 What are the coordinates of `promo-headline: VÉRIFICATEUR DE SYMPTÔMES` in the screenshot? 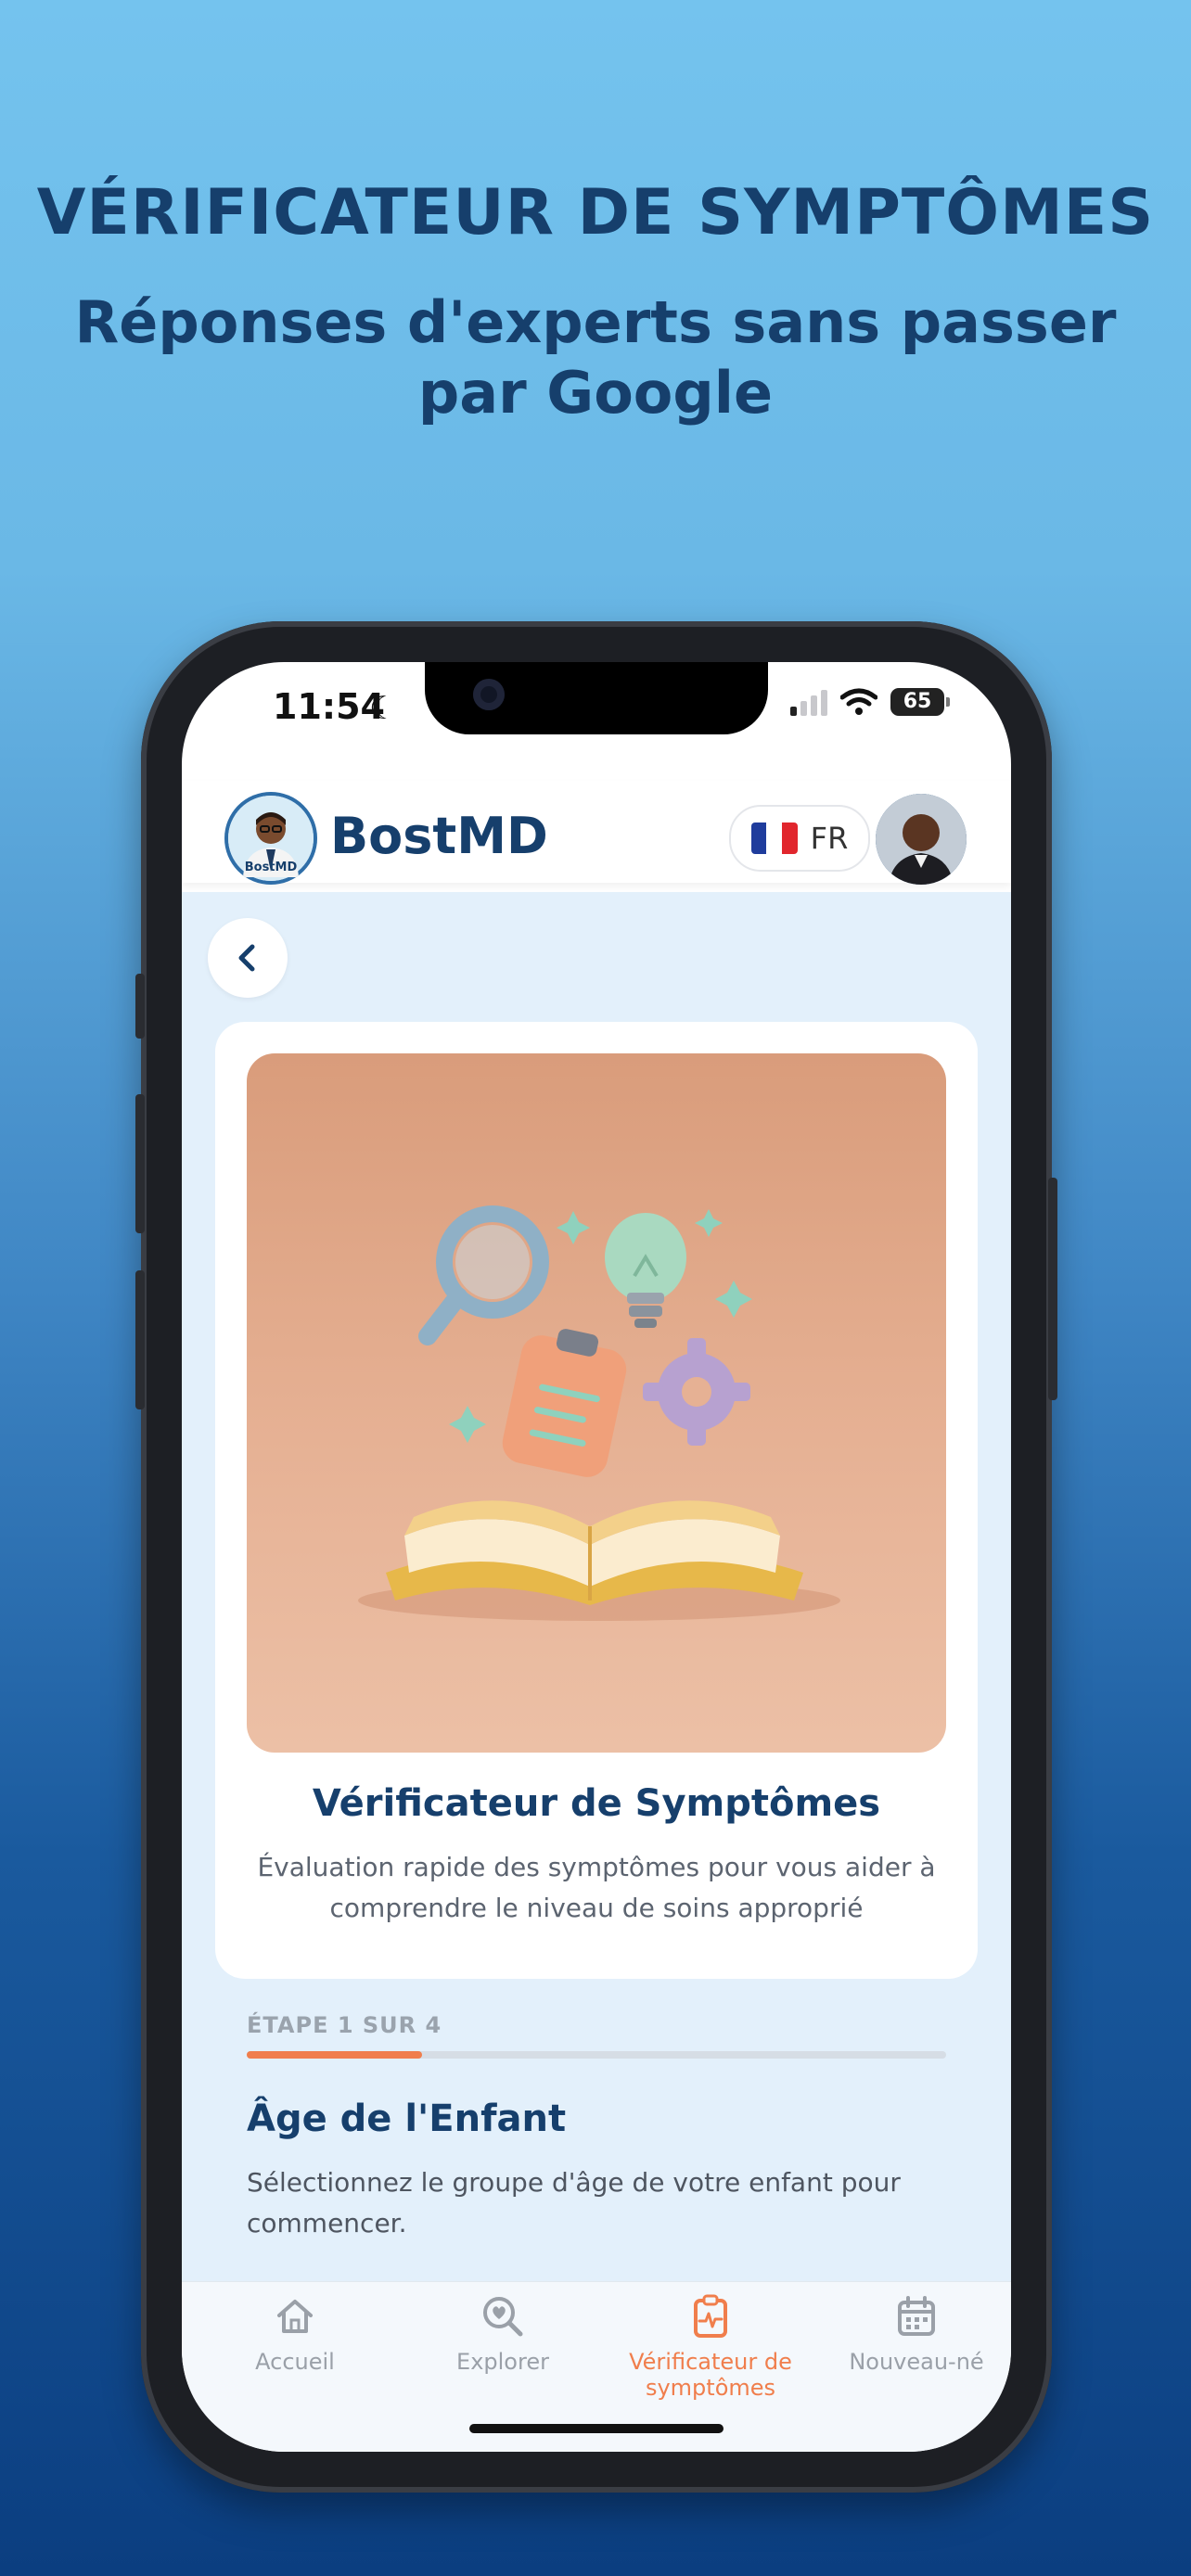 It's located at (595, 212).